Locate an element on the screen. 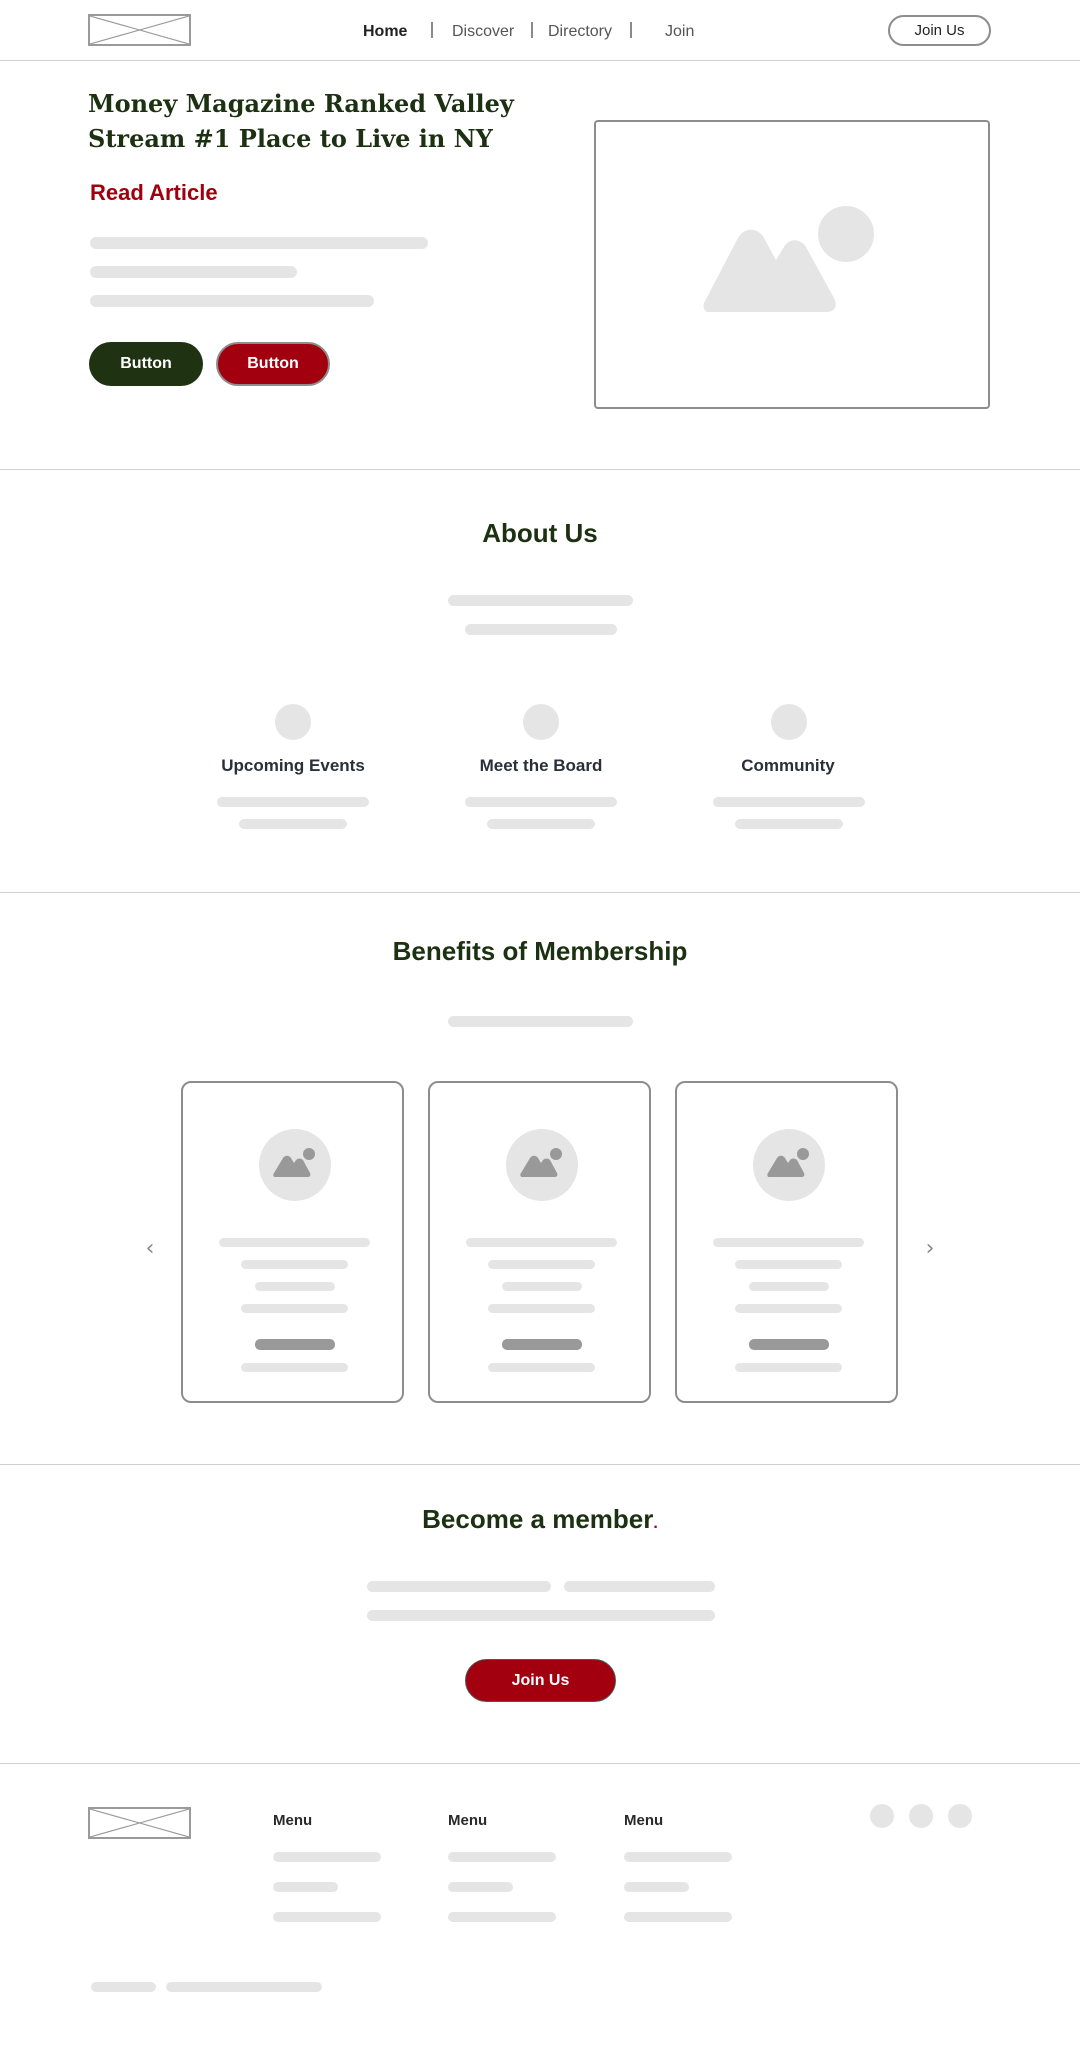 Image resolution: width=1080 pixels, height=2068 pixels. footer-logo is located at coordinates (139, 1823).